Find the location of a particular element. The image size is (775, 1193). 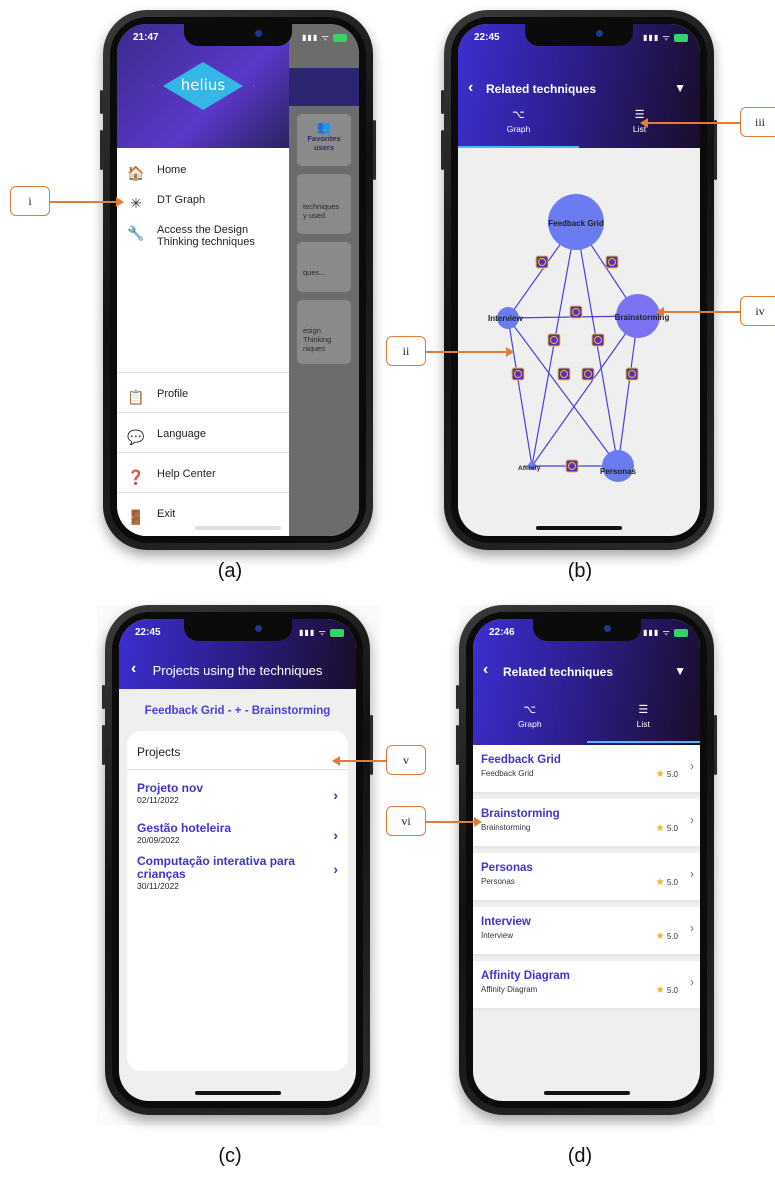

callout-ii: ii is located at coordinates (406, 351).